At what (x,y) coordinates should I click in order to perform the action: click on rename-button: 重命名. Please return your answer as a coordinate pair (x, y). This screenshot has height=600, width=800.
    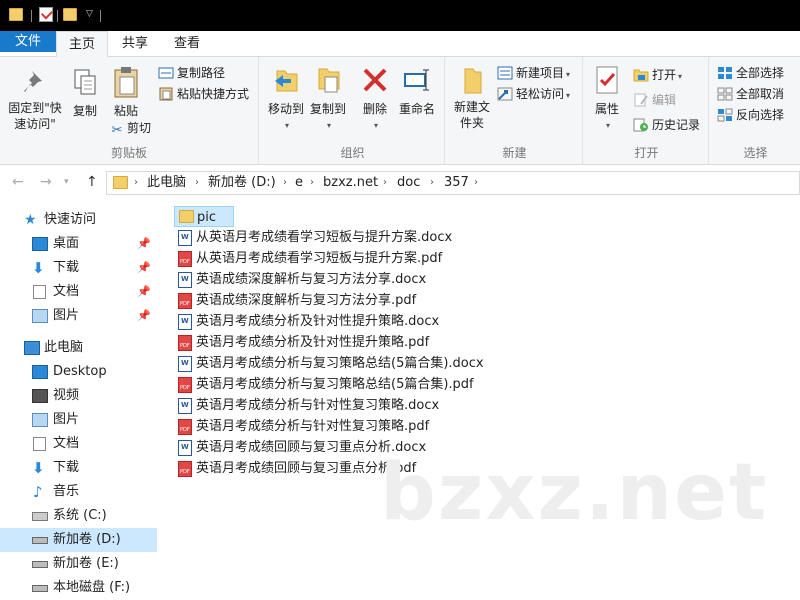
    Looking at the image, I should click on (417, 91).